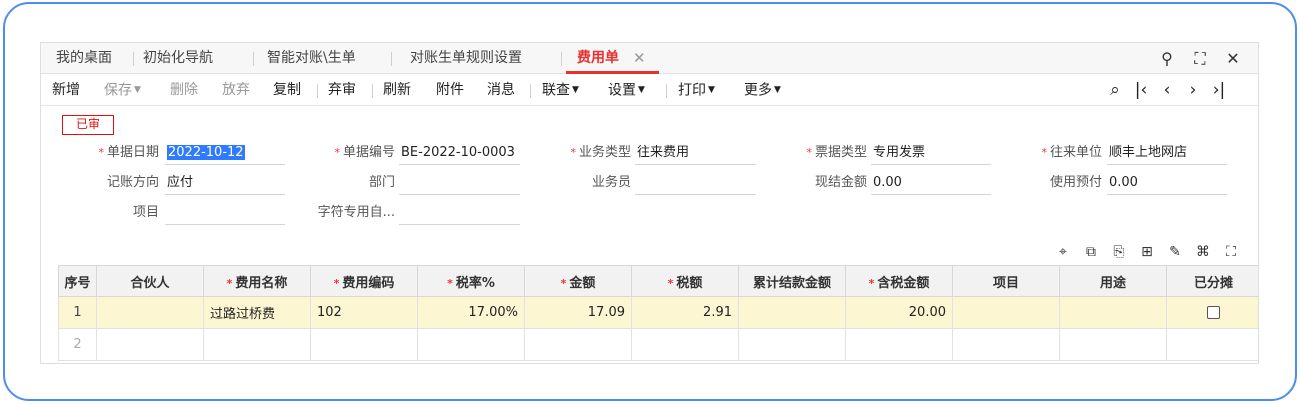  Describe the element at coordinates (225, 214) in the screenshot. I see `project-field` at that location.